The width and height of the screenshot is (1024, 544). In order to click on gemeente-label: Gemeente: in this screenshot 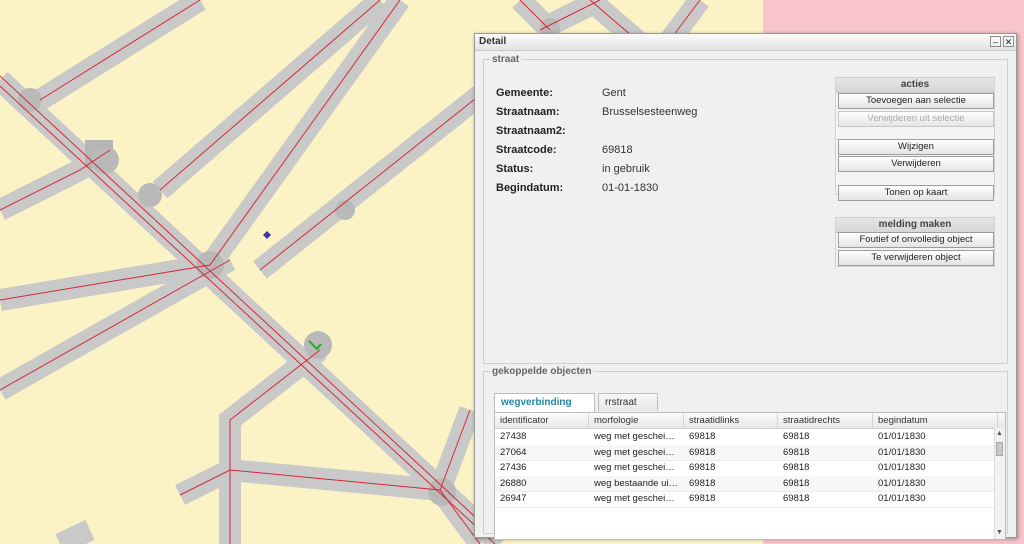, I will do `click(524, 93)`.